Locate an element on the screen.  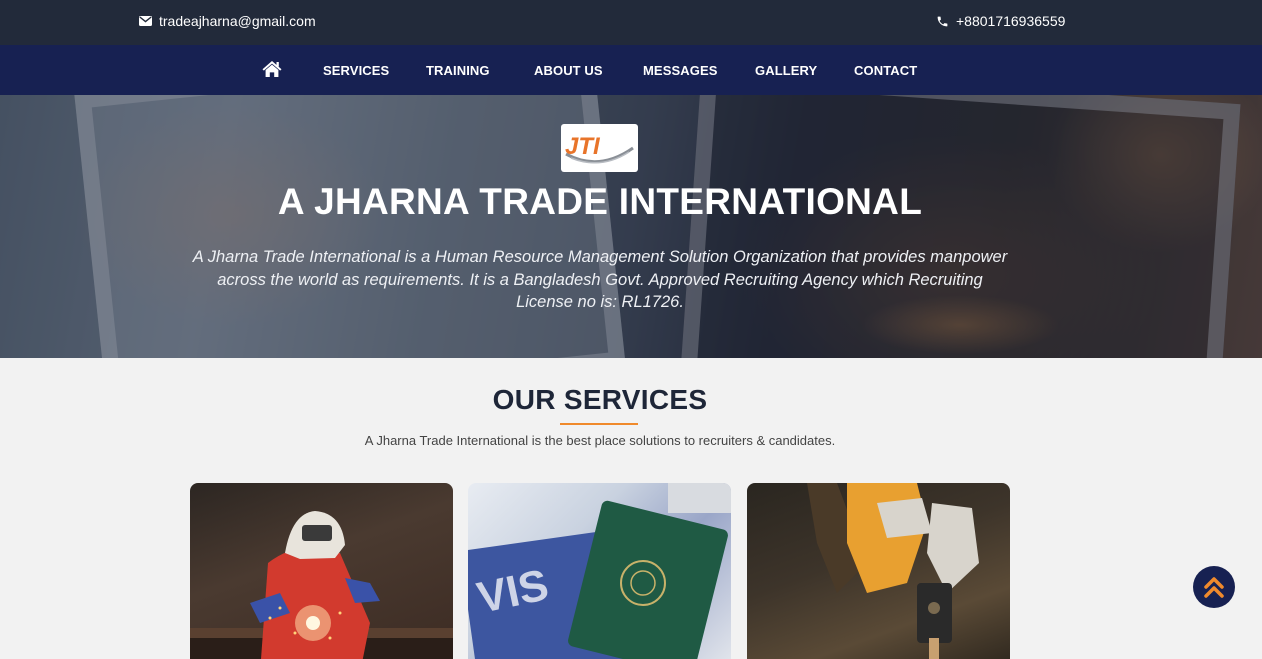
nav-gallery: GALLERY is located at coordinates (786, 70).